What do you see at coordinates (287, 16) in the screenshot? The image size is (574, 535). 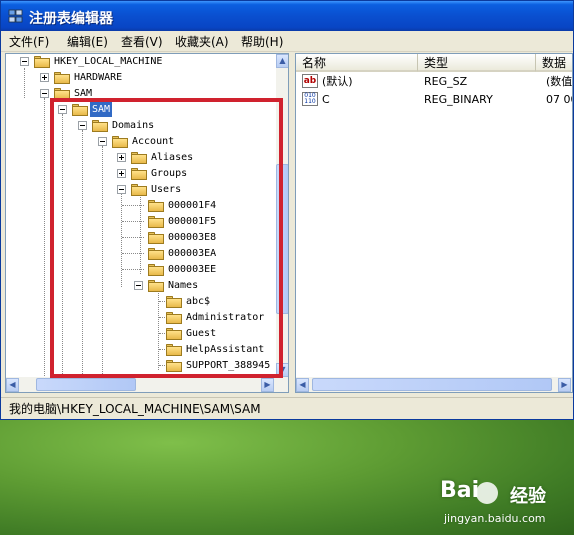 I see `title-bar: 注册表编辑器` at bounding box center [287, 16].